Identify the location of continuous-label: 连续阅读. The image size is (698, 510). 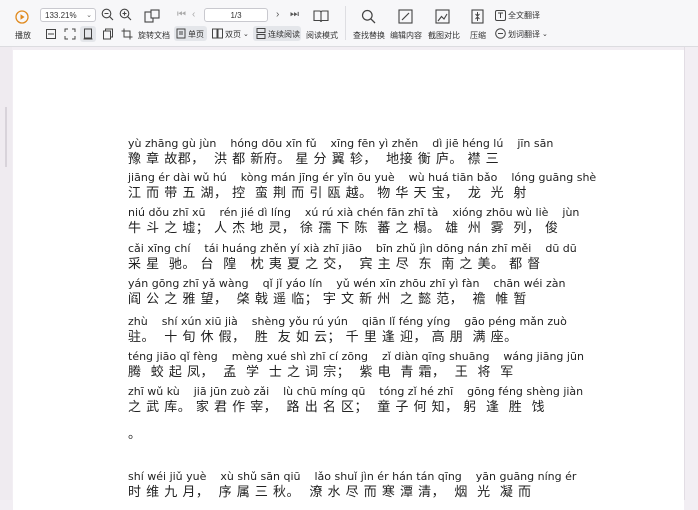
(284, 34).